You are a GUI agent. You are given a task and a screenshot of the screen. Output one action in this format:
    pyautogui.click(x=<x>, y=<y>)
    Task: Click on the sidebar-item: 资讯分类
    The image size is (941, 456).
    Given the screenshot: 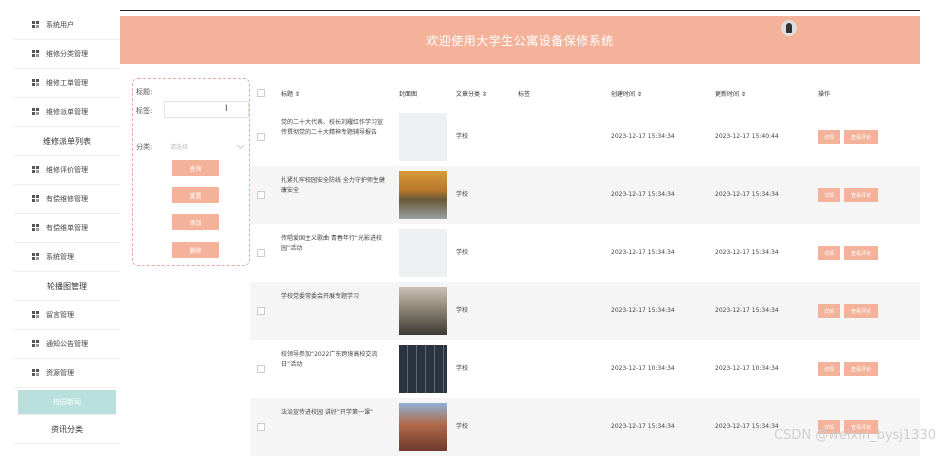 What is the action you would take?
    pyautogui.click(x=67, y=429)
    